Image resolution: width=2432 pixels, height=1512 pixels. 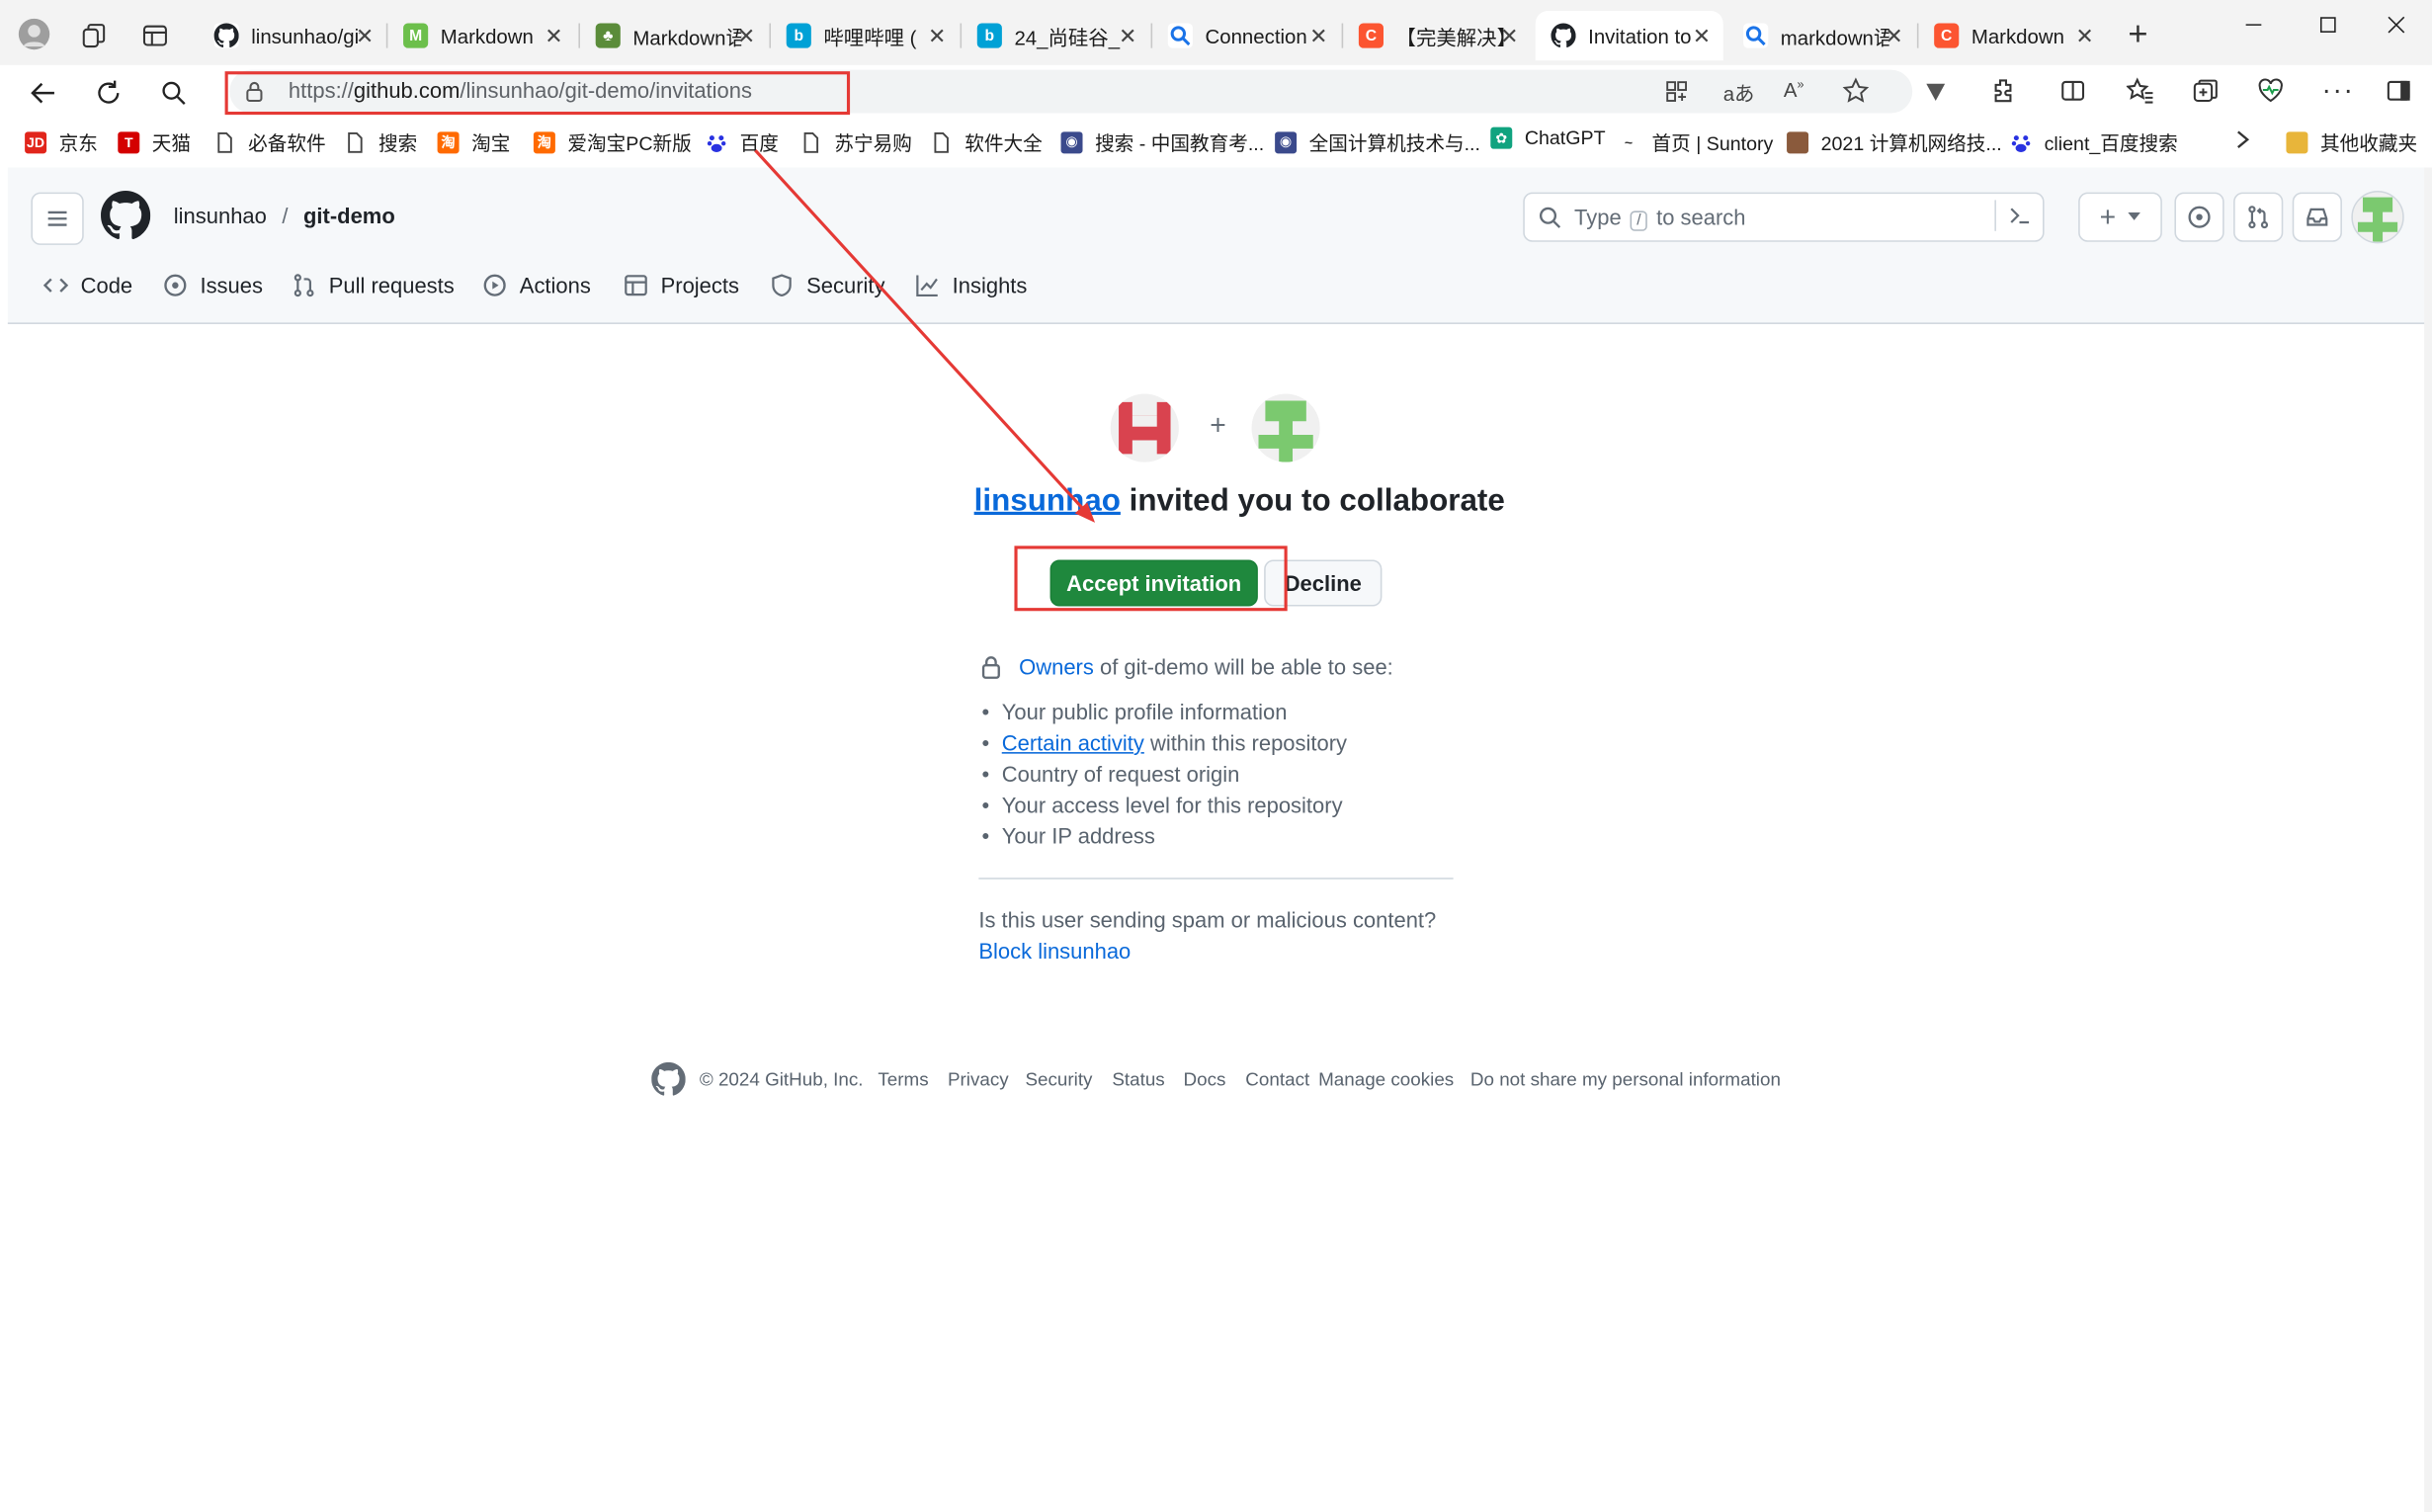 I want to click on favorite-item: 淘淘宝, so click(x=474, y=142).